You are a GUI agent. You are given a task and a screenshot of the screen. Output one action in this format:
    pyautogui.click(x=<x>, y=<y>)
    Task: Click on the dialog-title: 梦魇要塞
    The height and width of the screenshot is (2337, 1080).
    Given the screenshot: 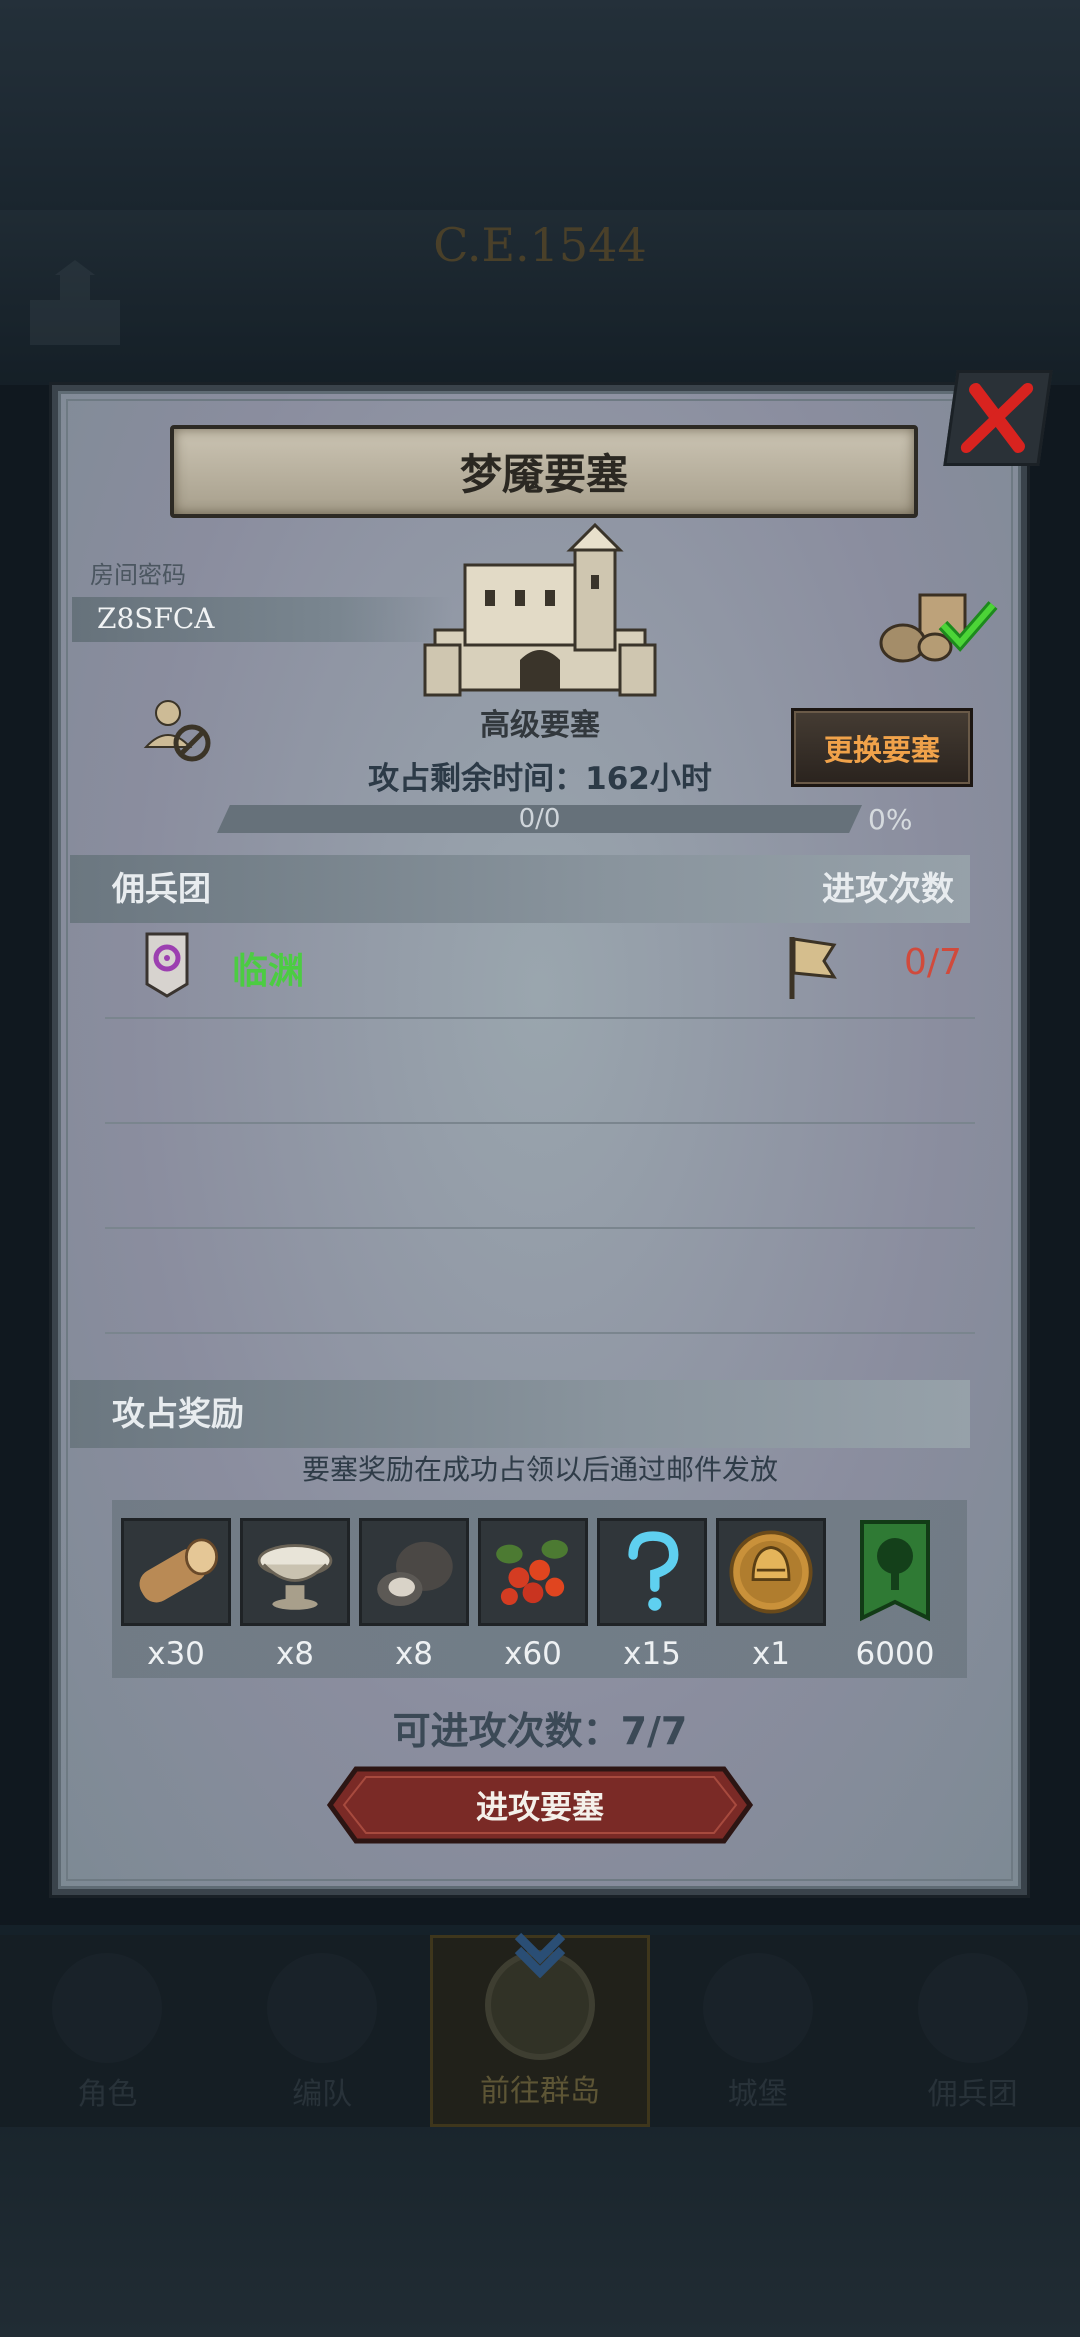 What is the action you would take?
    pyautogui.click(x=543, y=474)
    